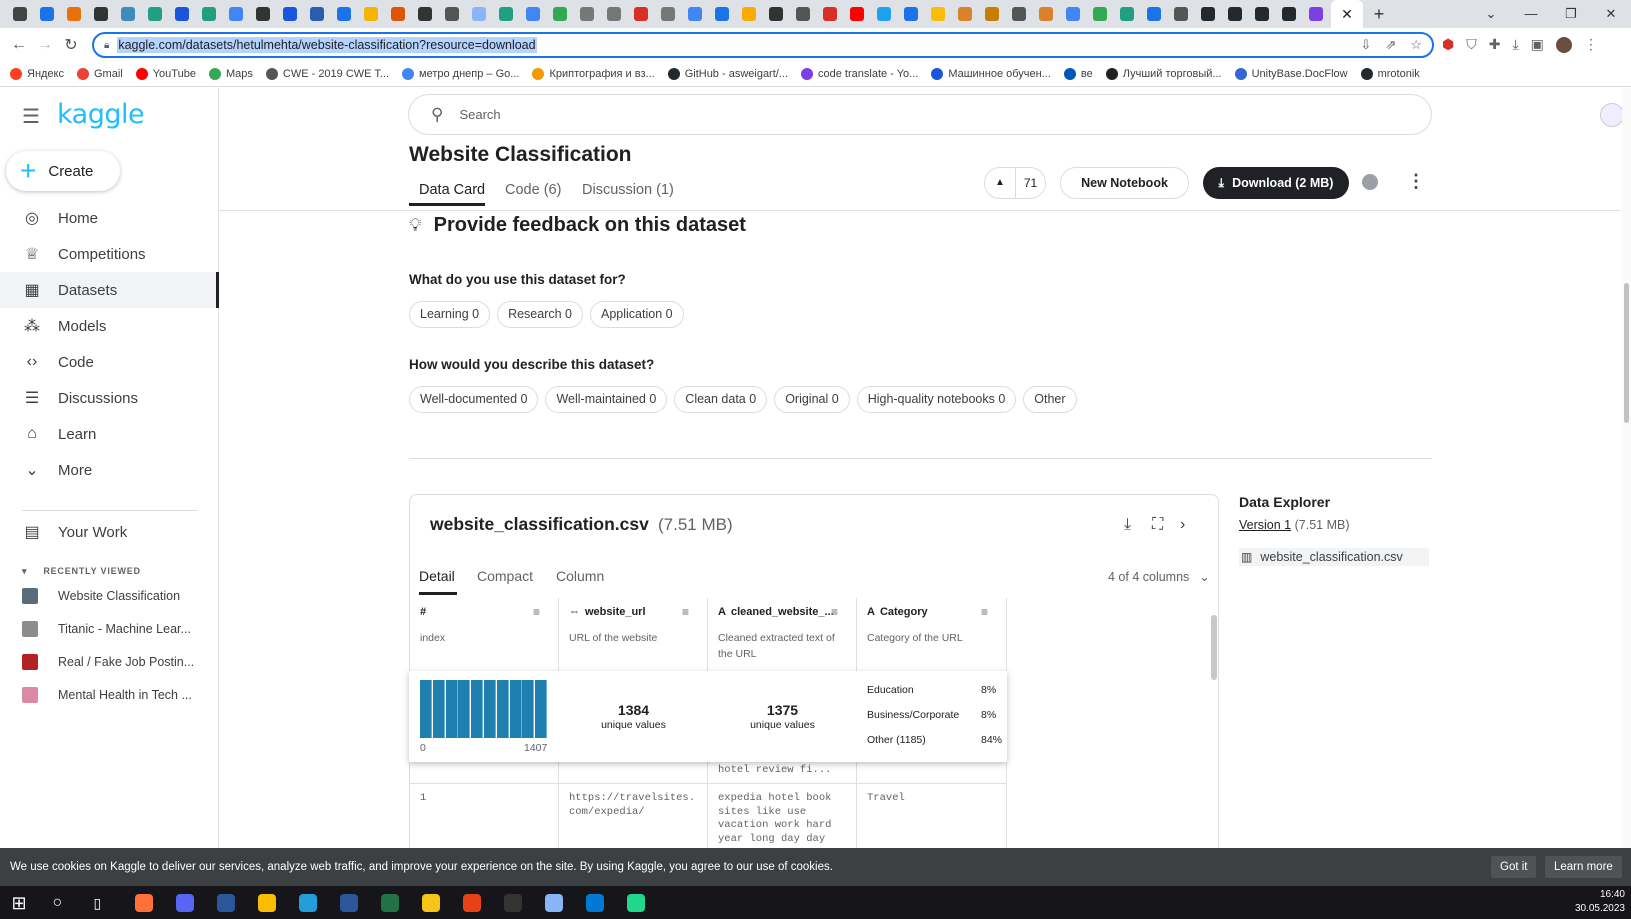 The image size is (1631, 919). Describe the element at coordinates (450, 314) in the screenshot. I see `feedback-chip: Learning 0` at that location.